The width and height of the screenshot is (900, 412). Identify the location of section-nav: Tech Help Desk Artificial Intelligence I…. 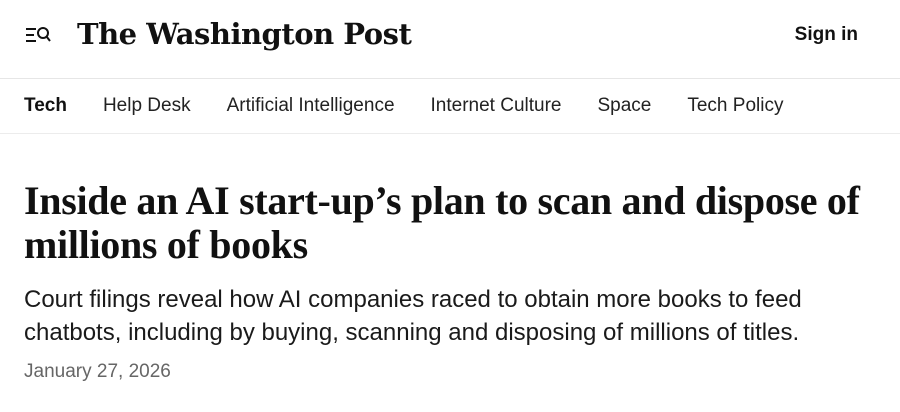
(450, 106).